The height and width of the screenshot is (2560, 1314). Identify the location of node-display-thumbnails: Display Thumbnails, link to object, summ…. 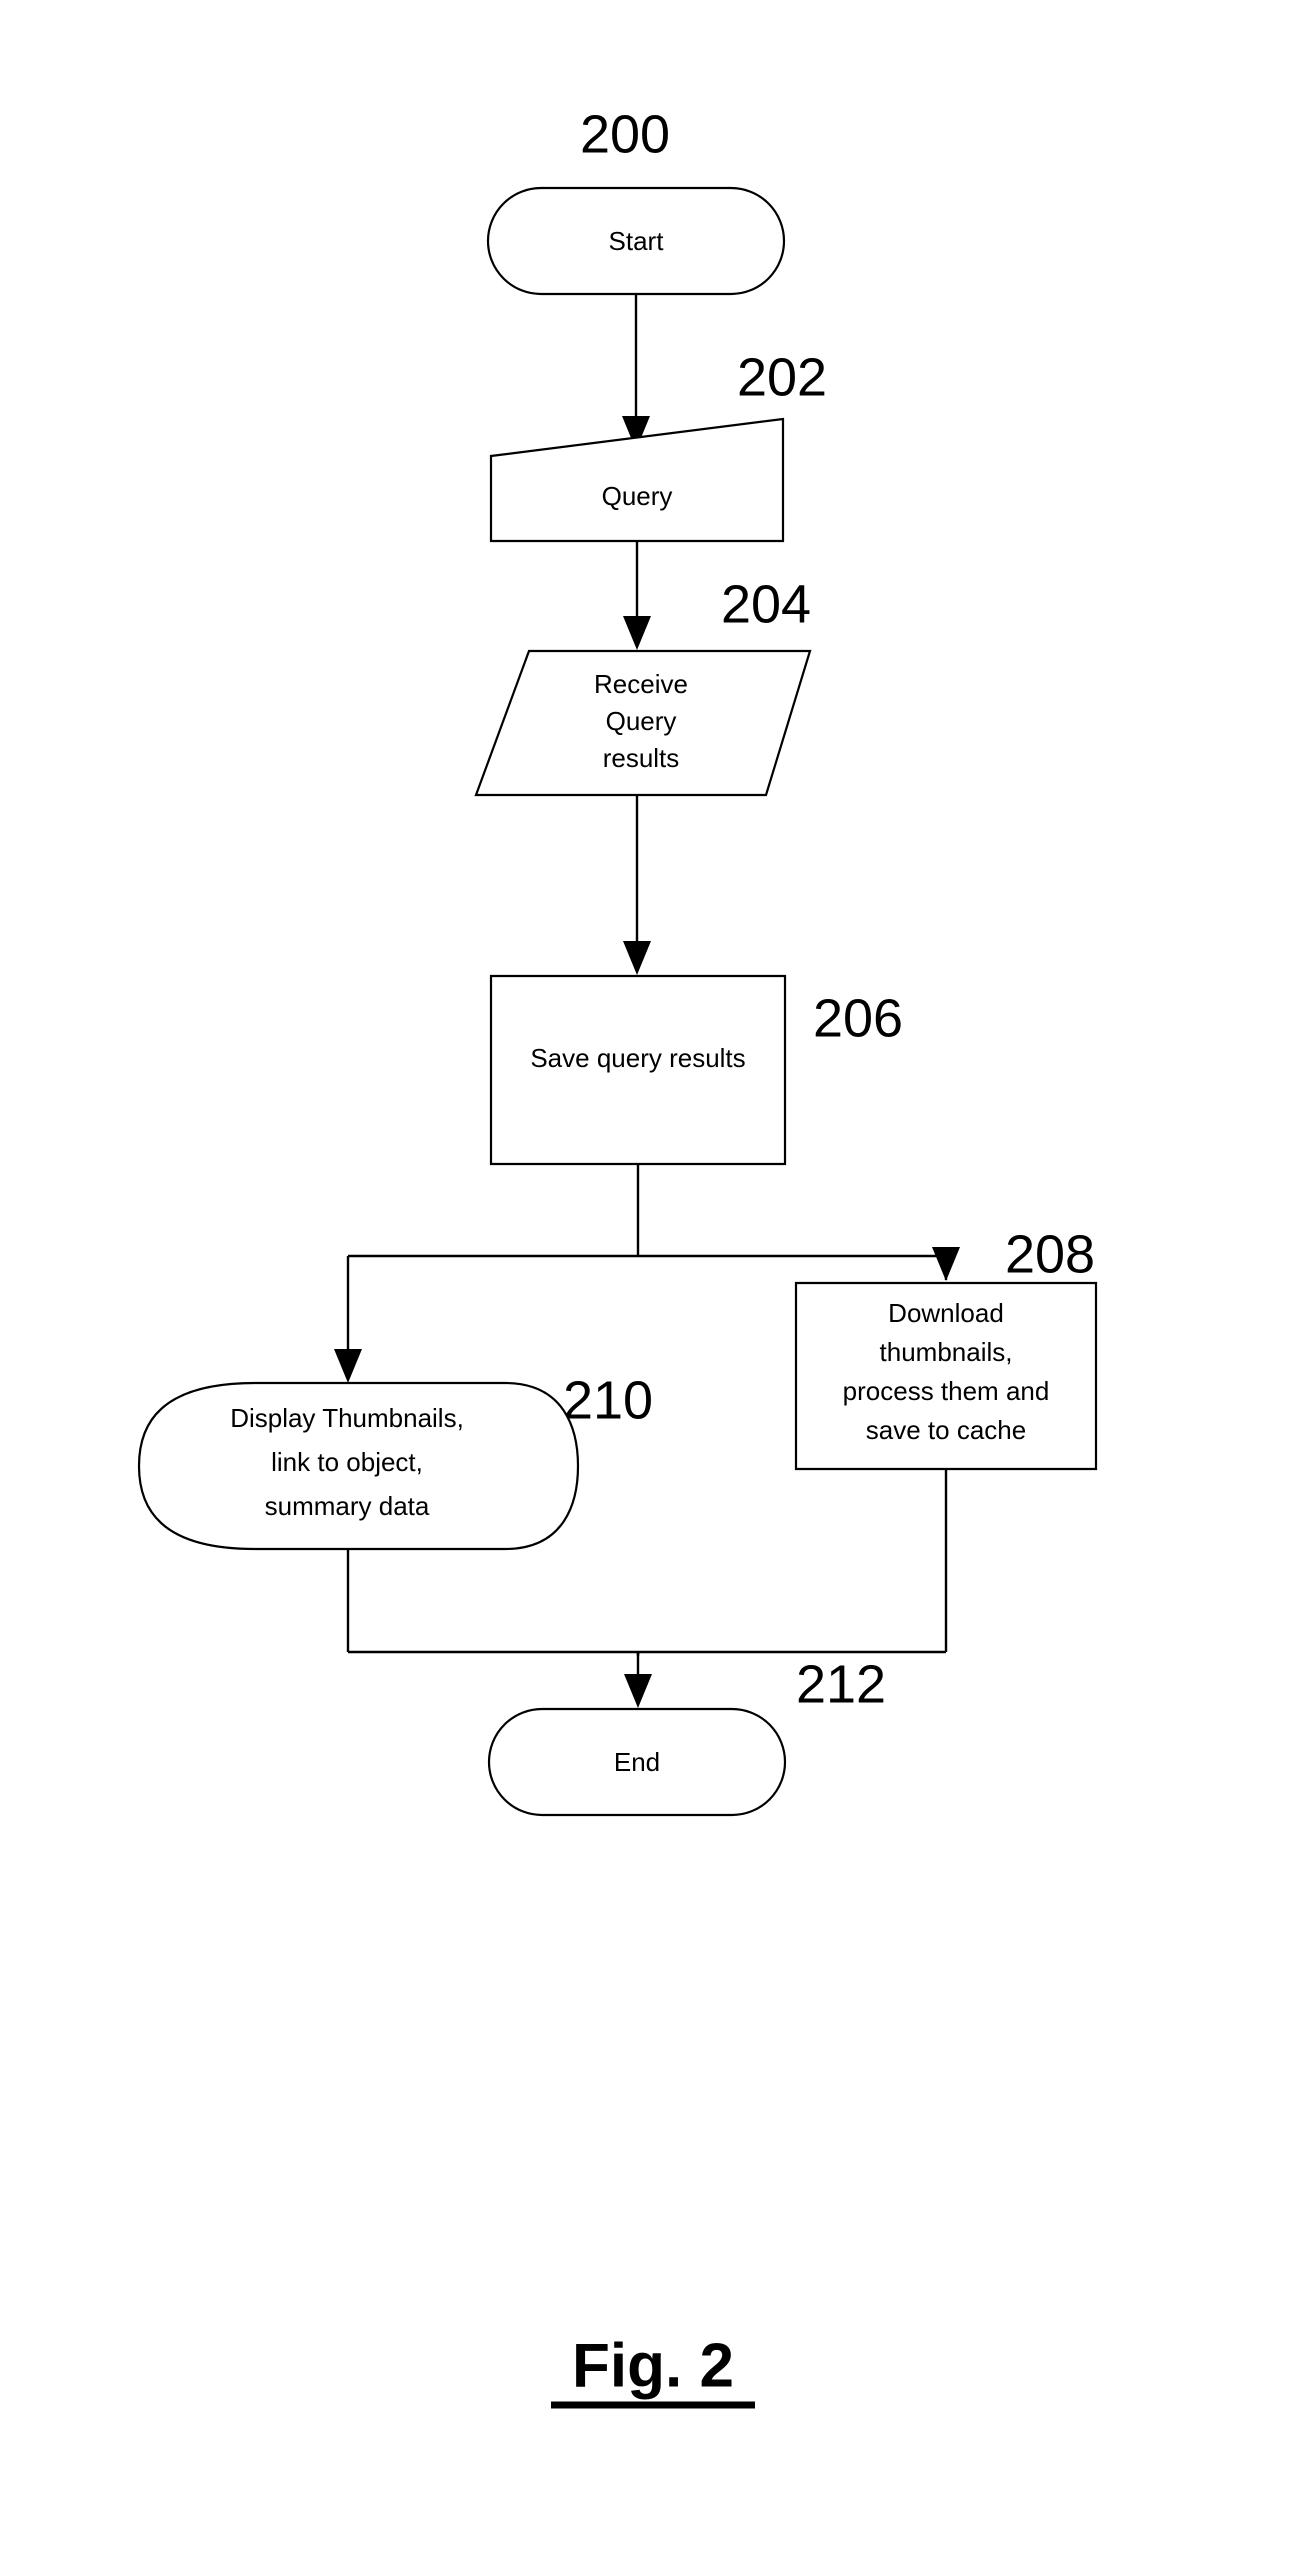
(358, 1466).